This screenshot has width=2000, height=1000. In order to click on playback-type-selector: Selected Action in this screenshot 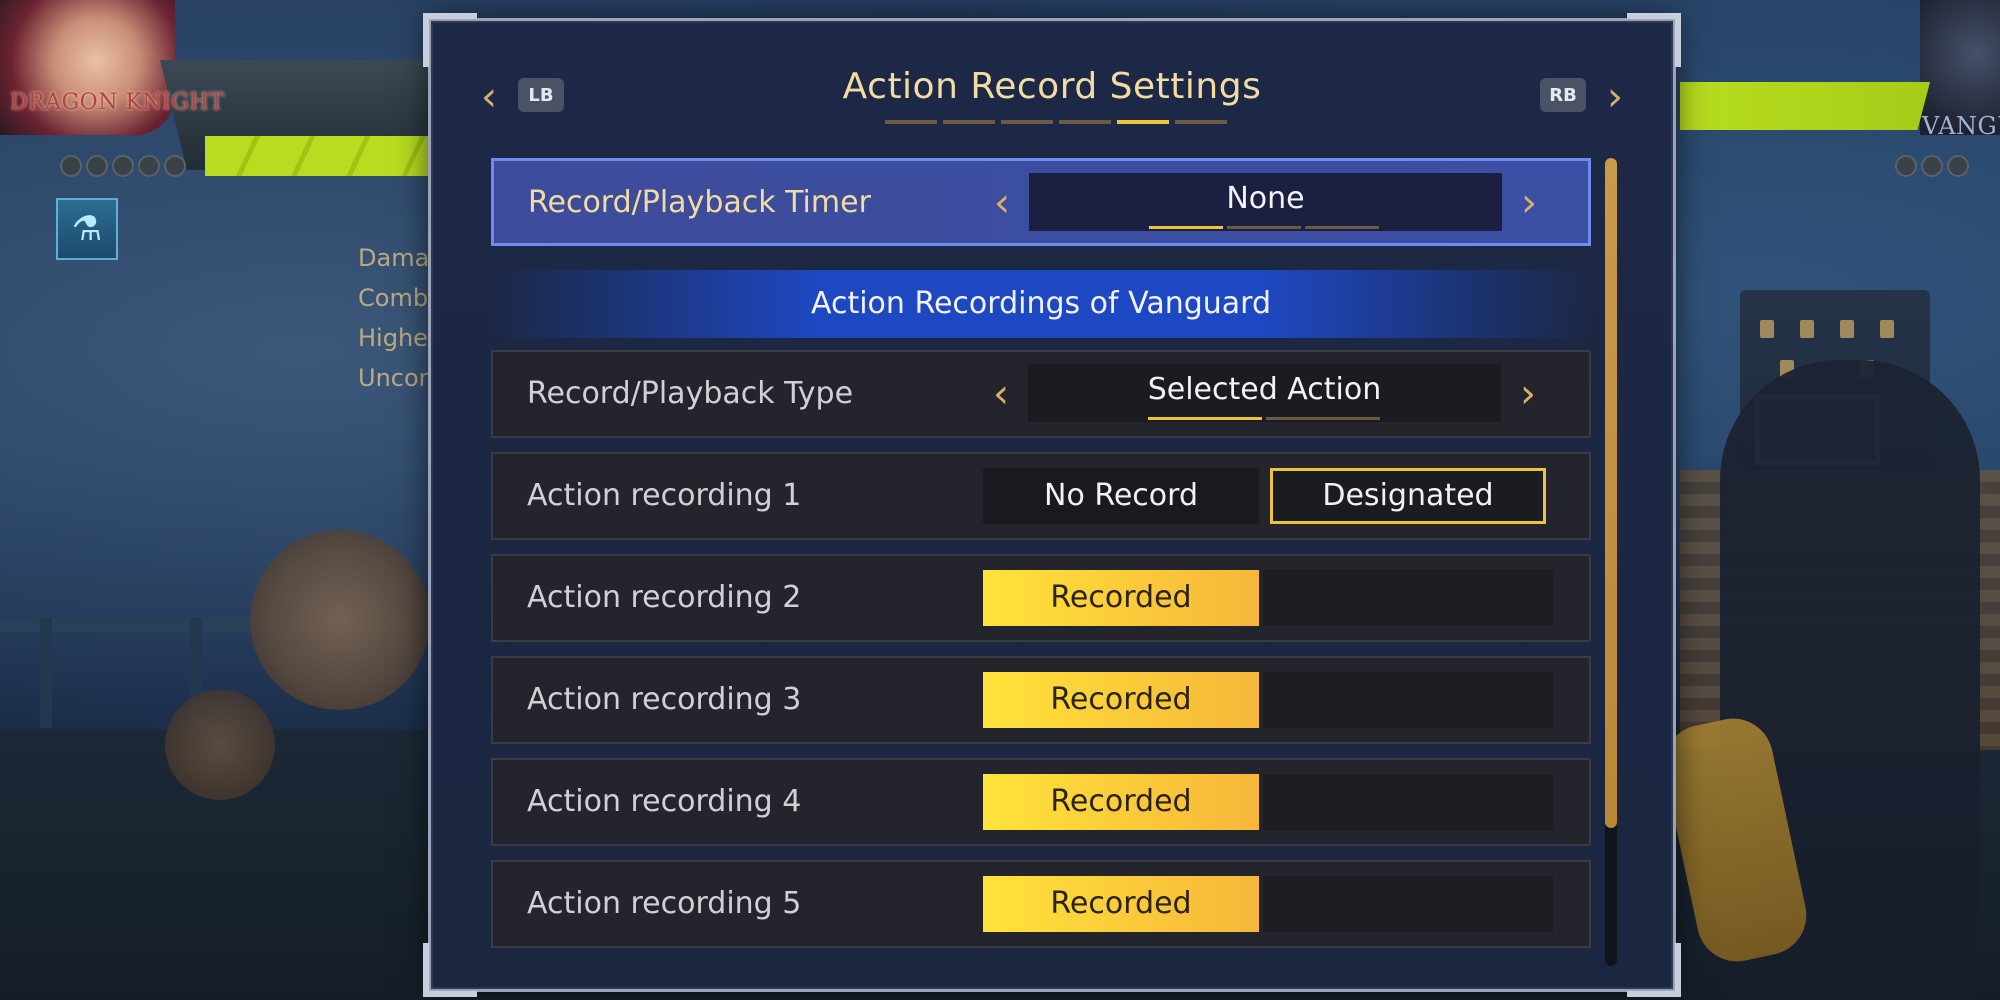, I will do `click(1264, 393)`.